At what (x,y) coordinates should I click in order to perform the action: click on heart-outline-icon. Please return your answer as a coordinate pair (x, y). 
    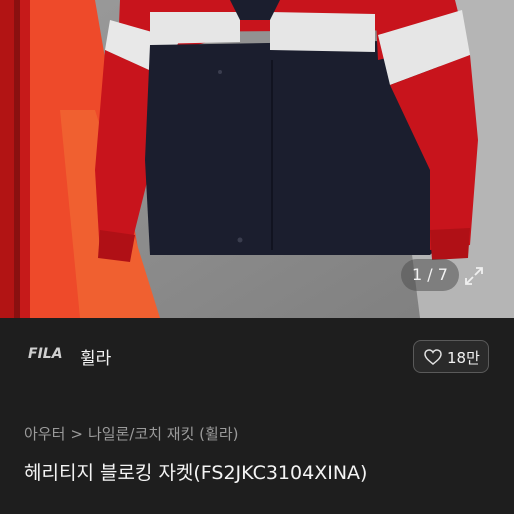
    Looking at the image, I should click on (433, 357).